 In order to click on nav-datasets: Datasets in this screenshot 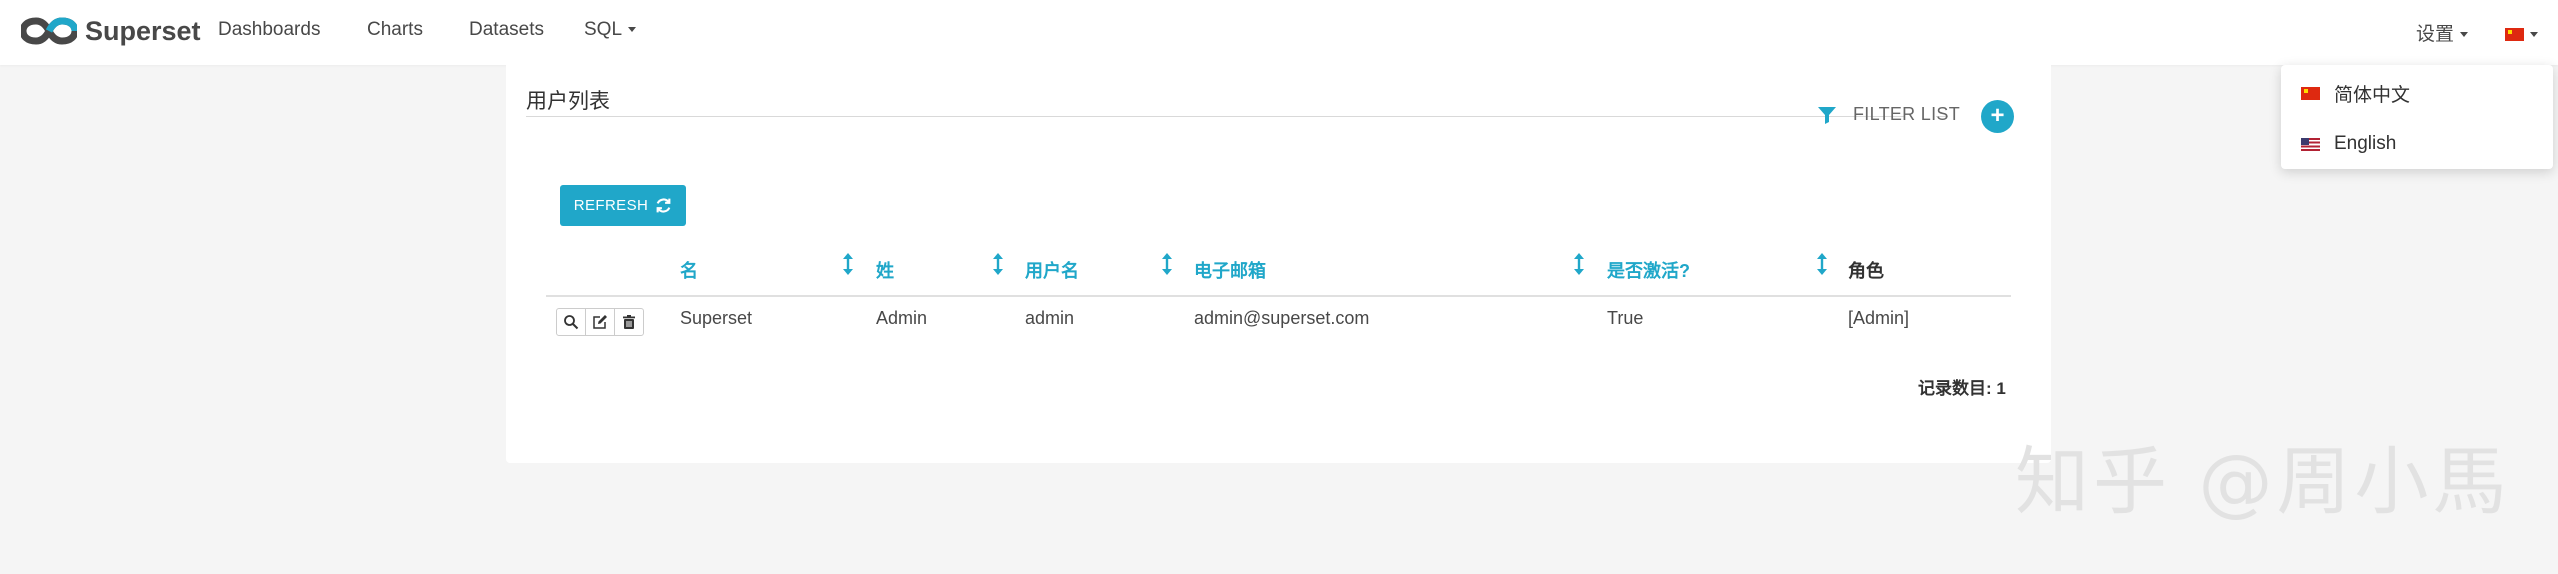, I will do `click(506, 30)`.